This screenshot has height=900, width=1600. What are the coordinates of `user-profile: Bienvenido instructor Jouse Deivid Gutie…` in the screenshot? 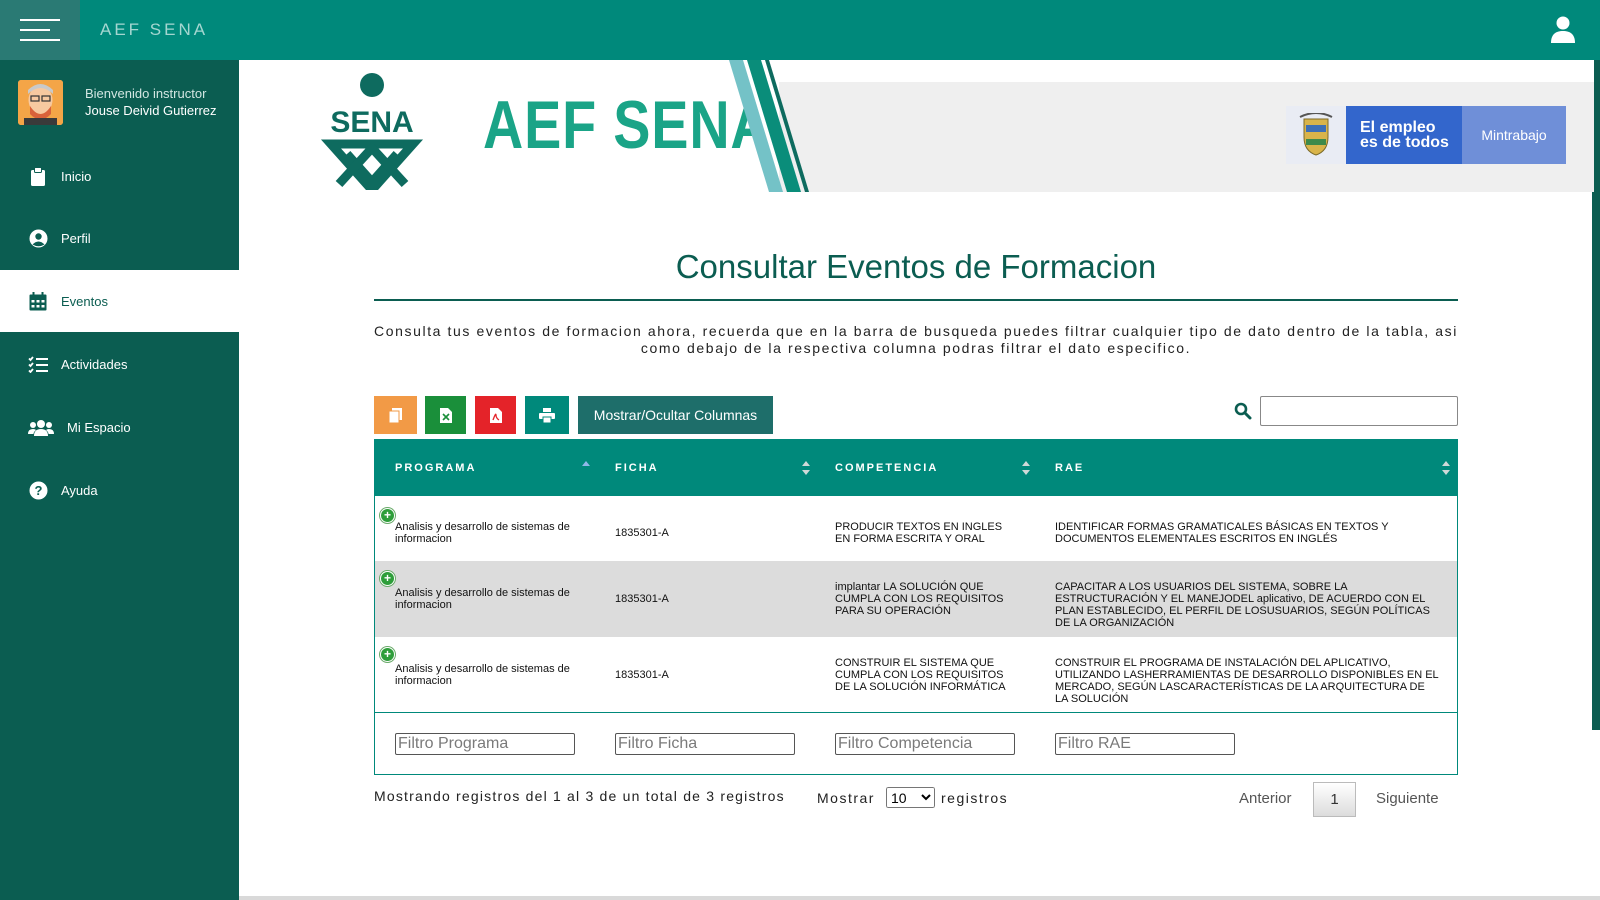 It's located at (125, 103).